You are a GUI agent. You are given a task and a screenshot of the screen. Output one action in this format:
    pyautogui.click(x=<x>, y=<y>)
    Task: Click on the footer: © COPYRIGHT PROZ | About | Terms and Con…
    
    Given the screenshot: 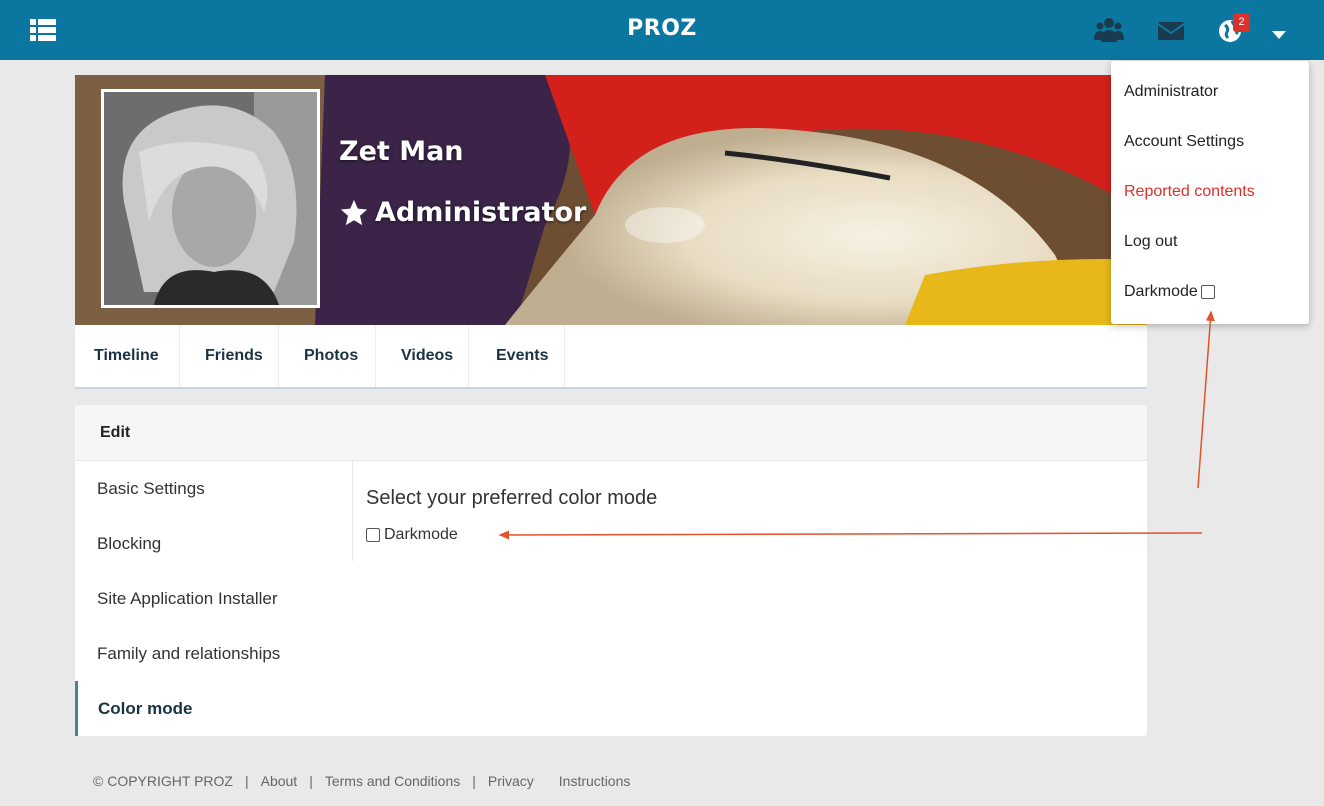 What is the action you would take?
    pyautogui.click(x=361, y=781)
    